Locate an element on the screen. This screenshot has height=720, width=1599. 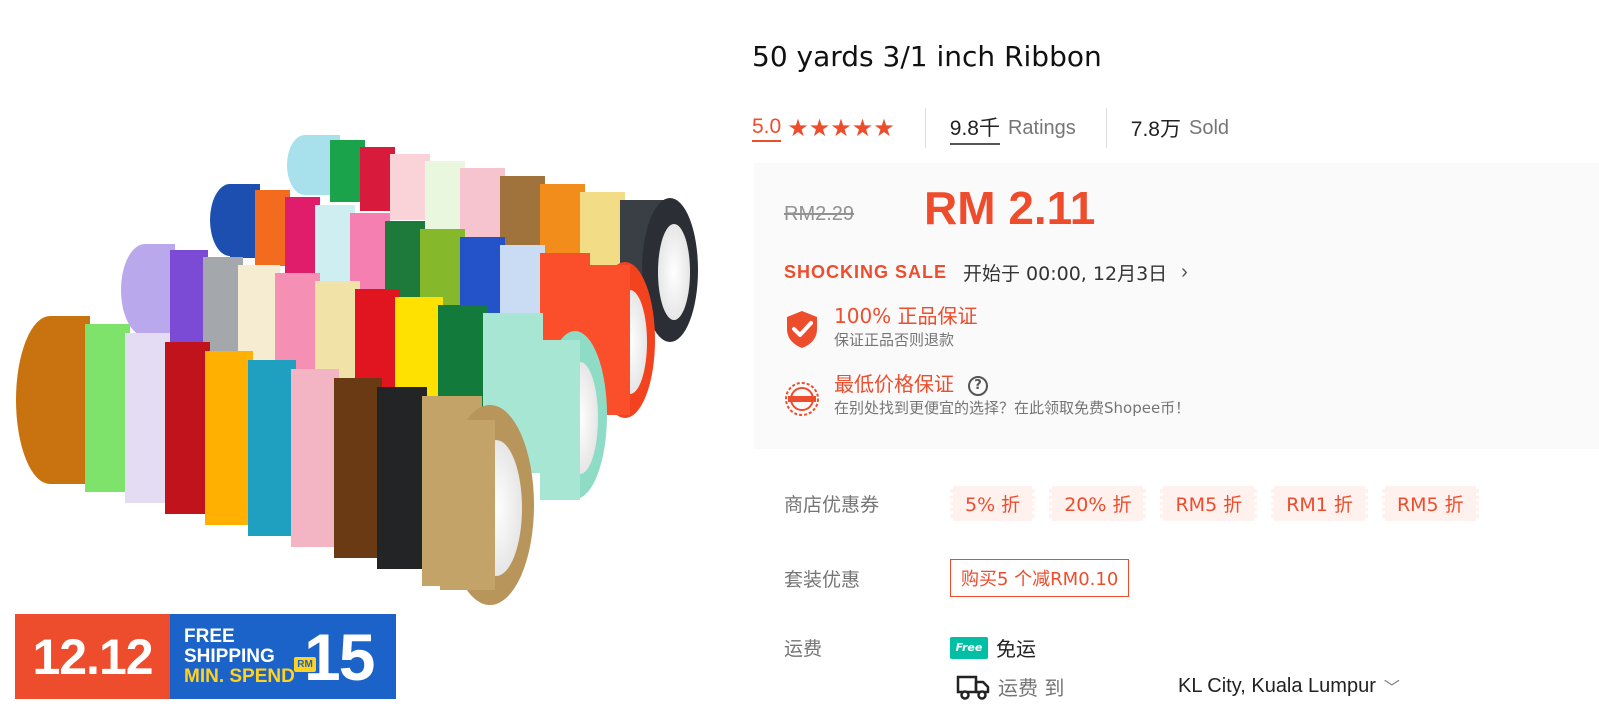
shipping-location-select: KL City, Kuala Lumpur ﹀ is located at coordinates (1289, 686).